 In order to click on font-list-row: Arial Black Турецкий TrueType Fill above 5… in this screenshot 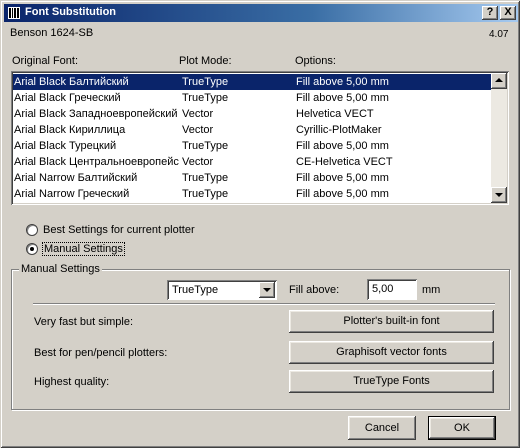, I will do `click(252, 146)`.